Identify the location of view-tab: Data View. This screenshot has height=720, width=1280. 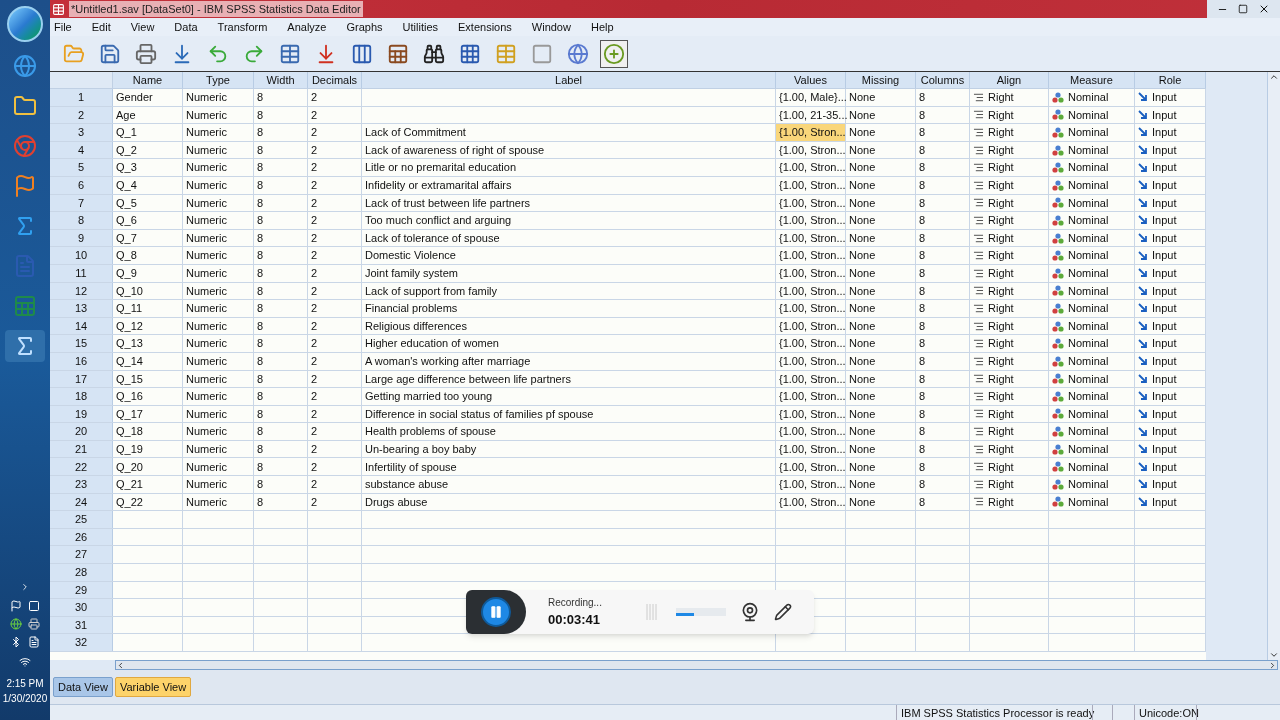
(83, 687).